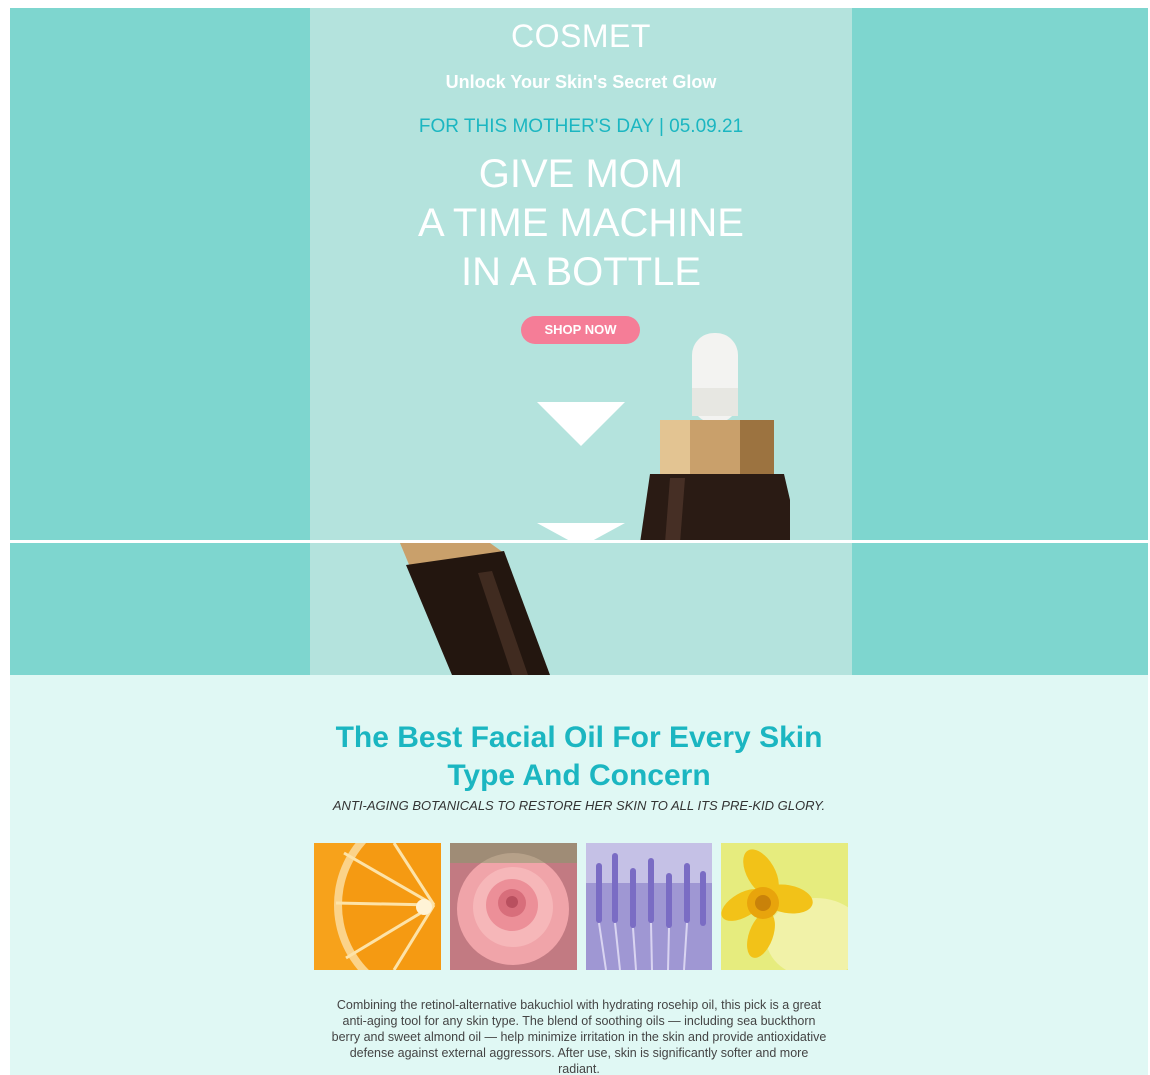 Image resolution: width=1150 pixels, height=1075 pixels. I want to click on promo-text: FOR THIS MOTHER'S DAY | 05.09.21, so click(581, 126).